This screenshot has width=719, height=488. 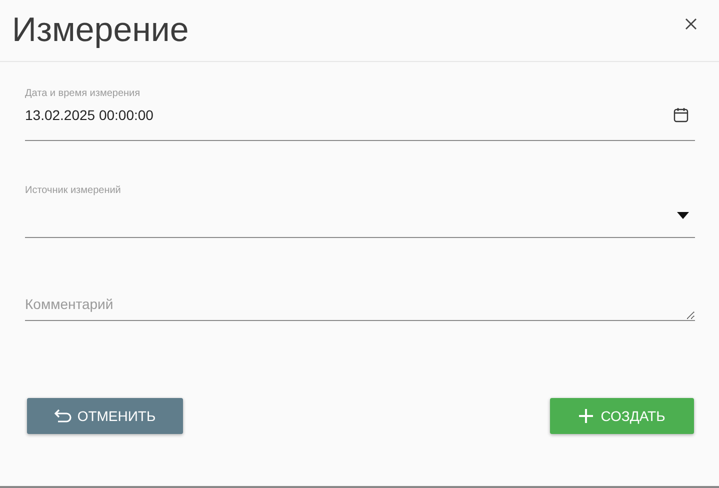 What do you see at coordinates (691, 24) in the screenshot?
I see `close-icon` at bounding box center [691, 24].